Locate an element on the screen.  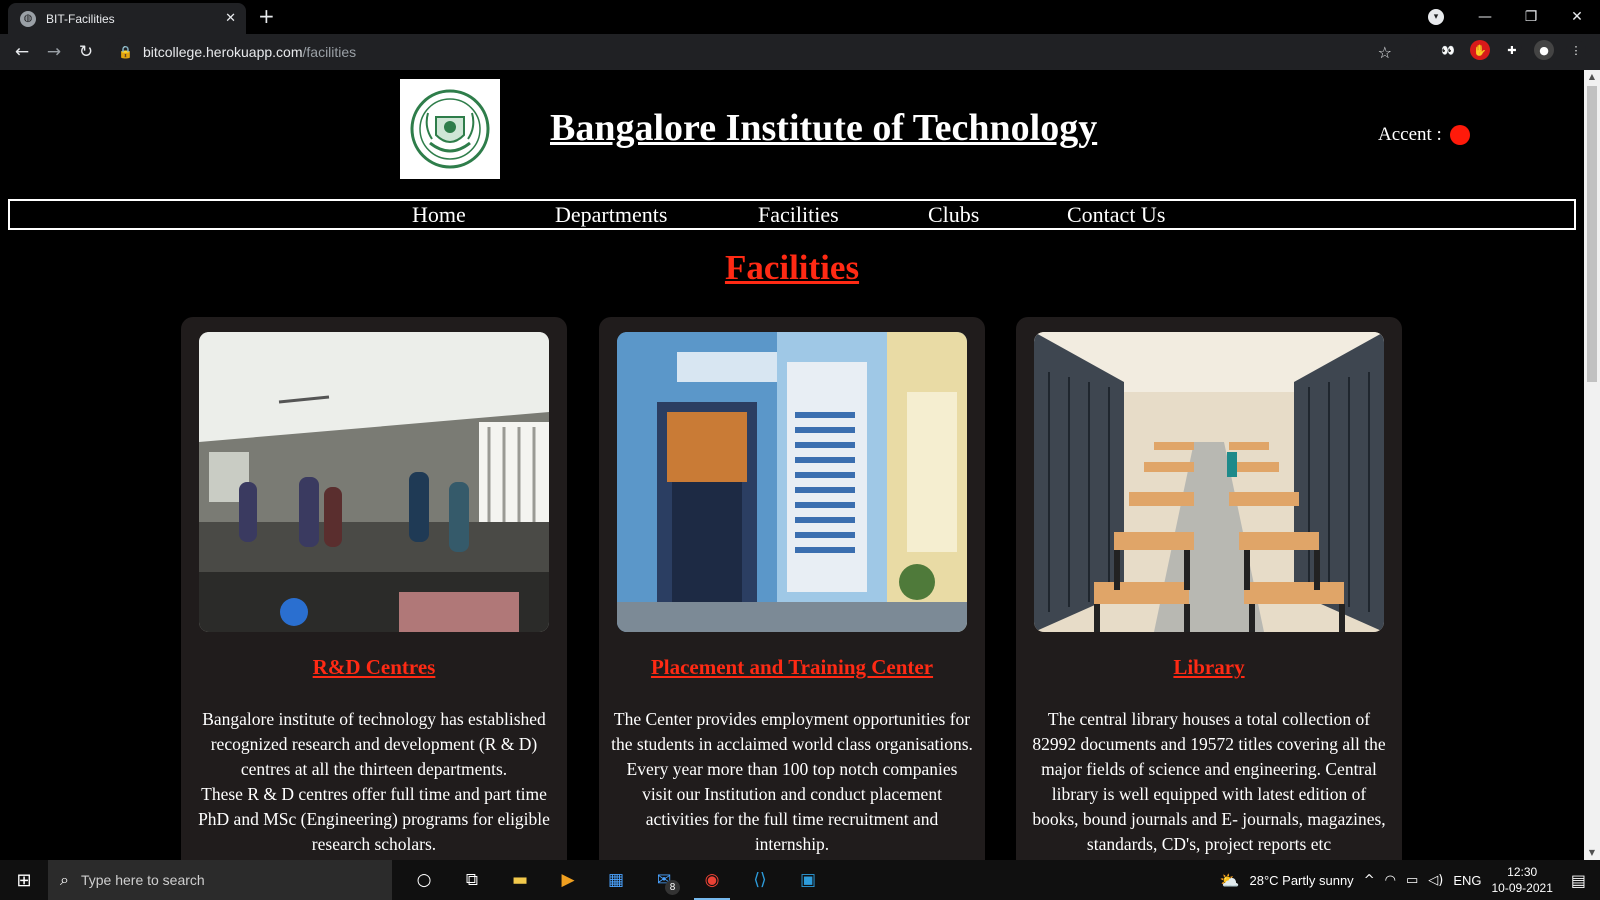
back-arrow-icon: ← is located at coordinates (22, 52).